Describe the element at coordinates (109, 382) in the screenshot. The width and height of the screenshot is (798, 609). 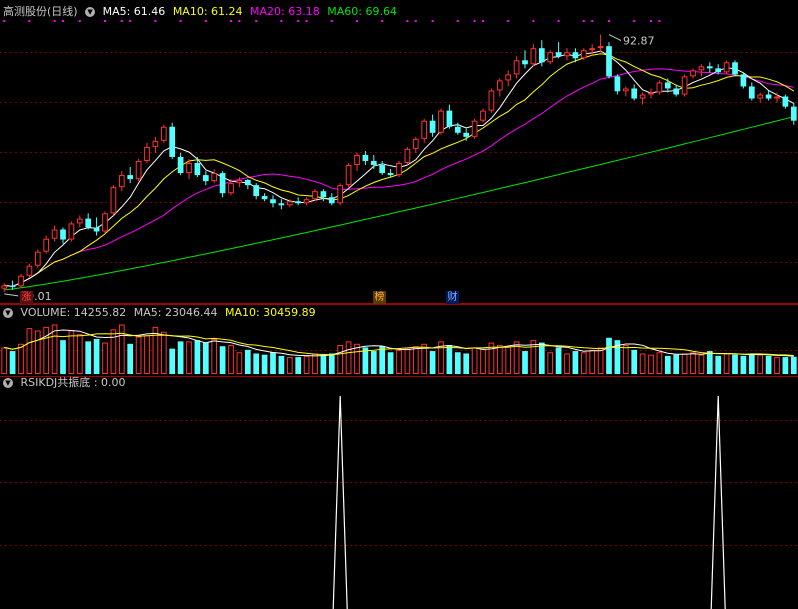
I see `indicator-value: : 0.00` at that location.